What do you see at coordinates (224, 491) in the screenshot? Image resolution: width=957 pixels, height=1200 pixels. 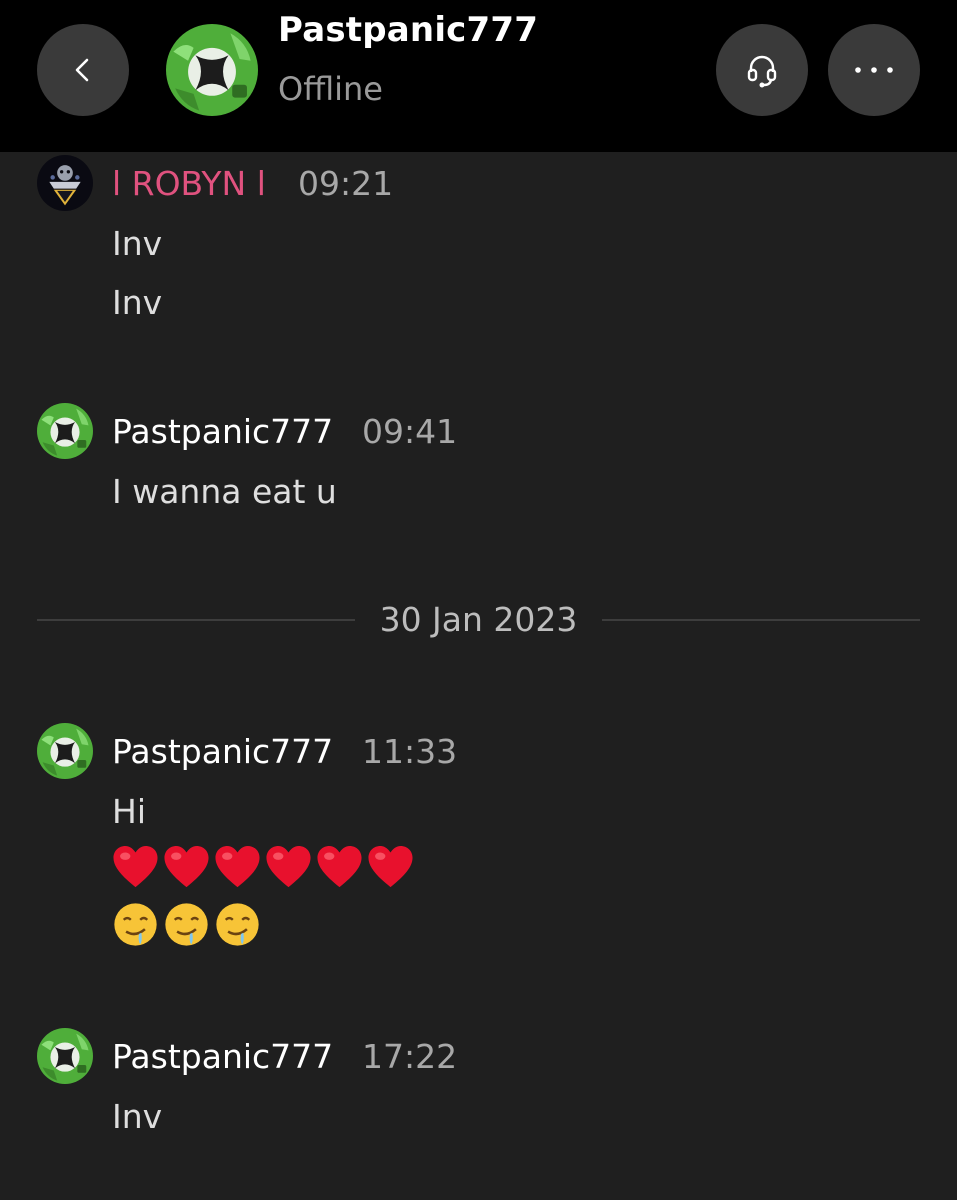 I see `message-text: I wanna eat u` at bounding box center [224, 491].